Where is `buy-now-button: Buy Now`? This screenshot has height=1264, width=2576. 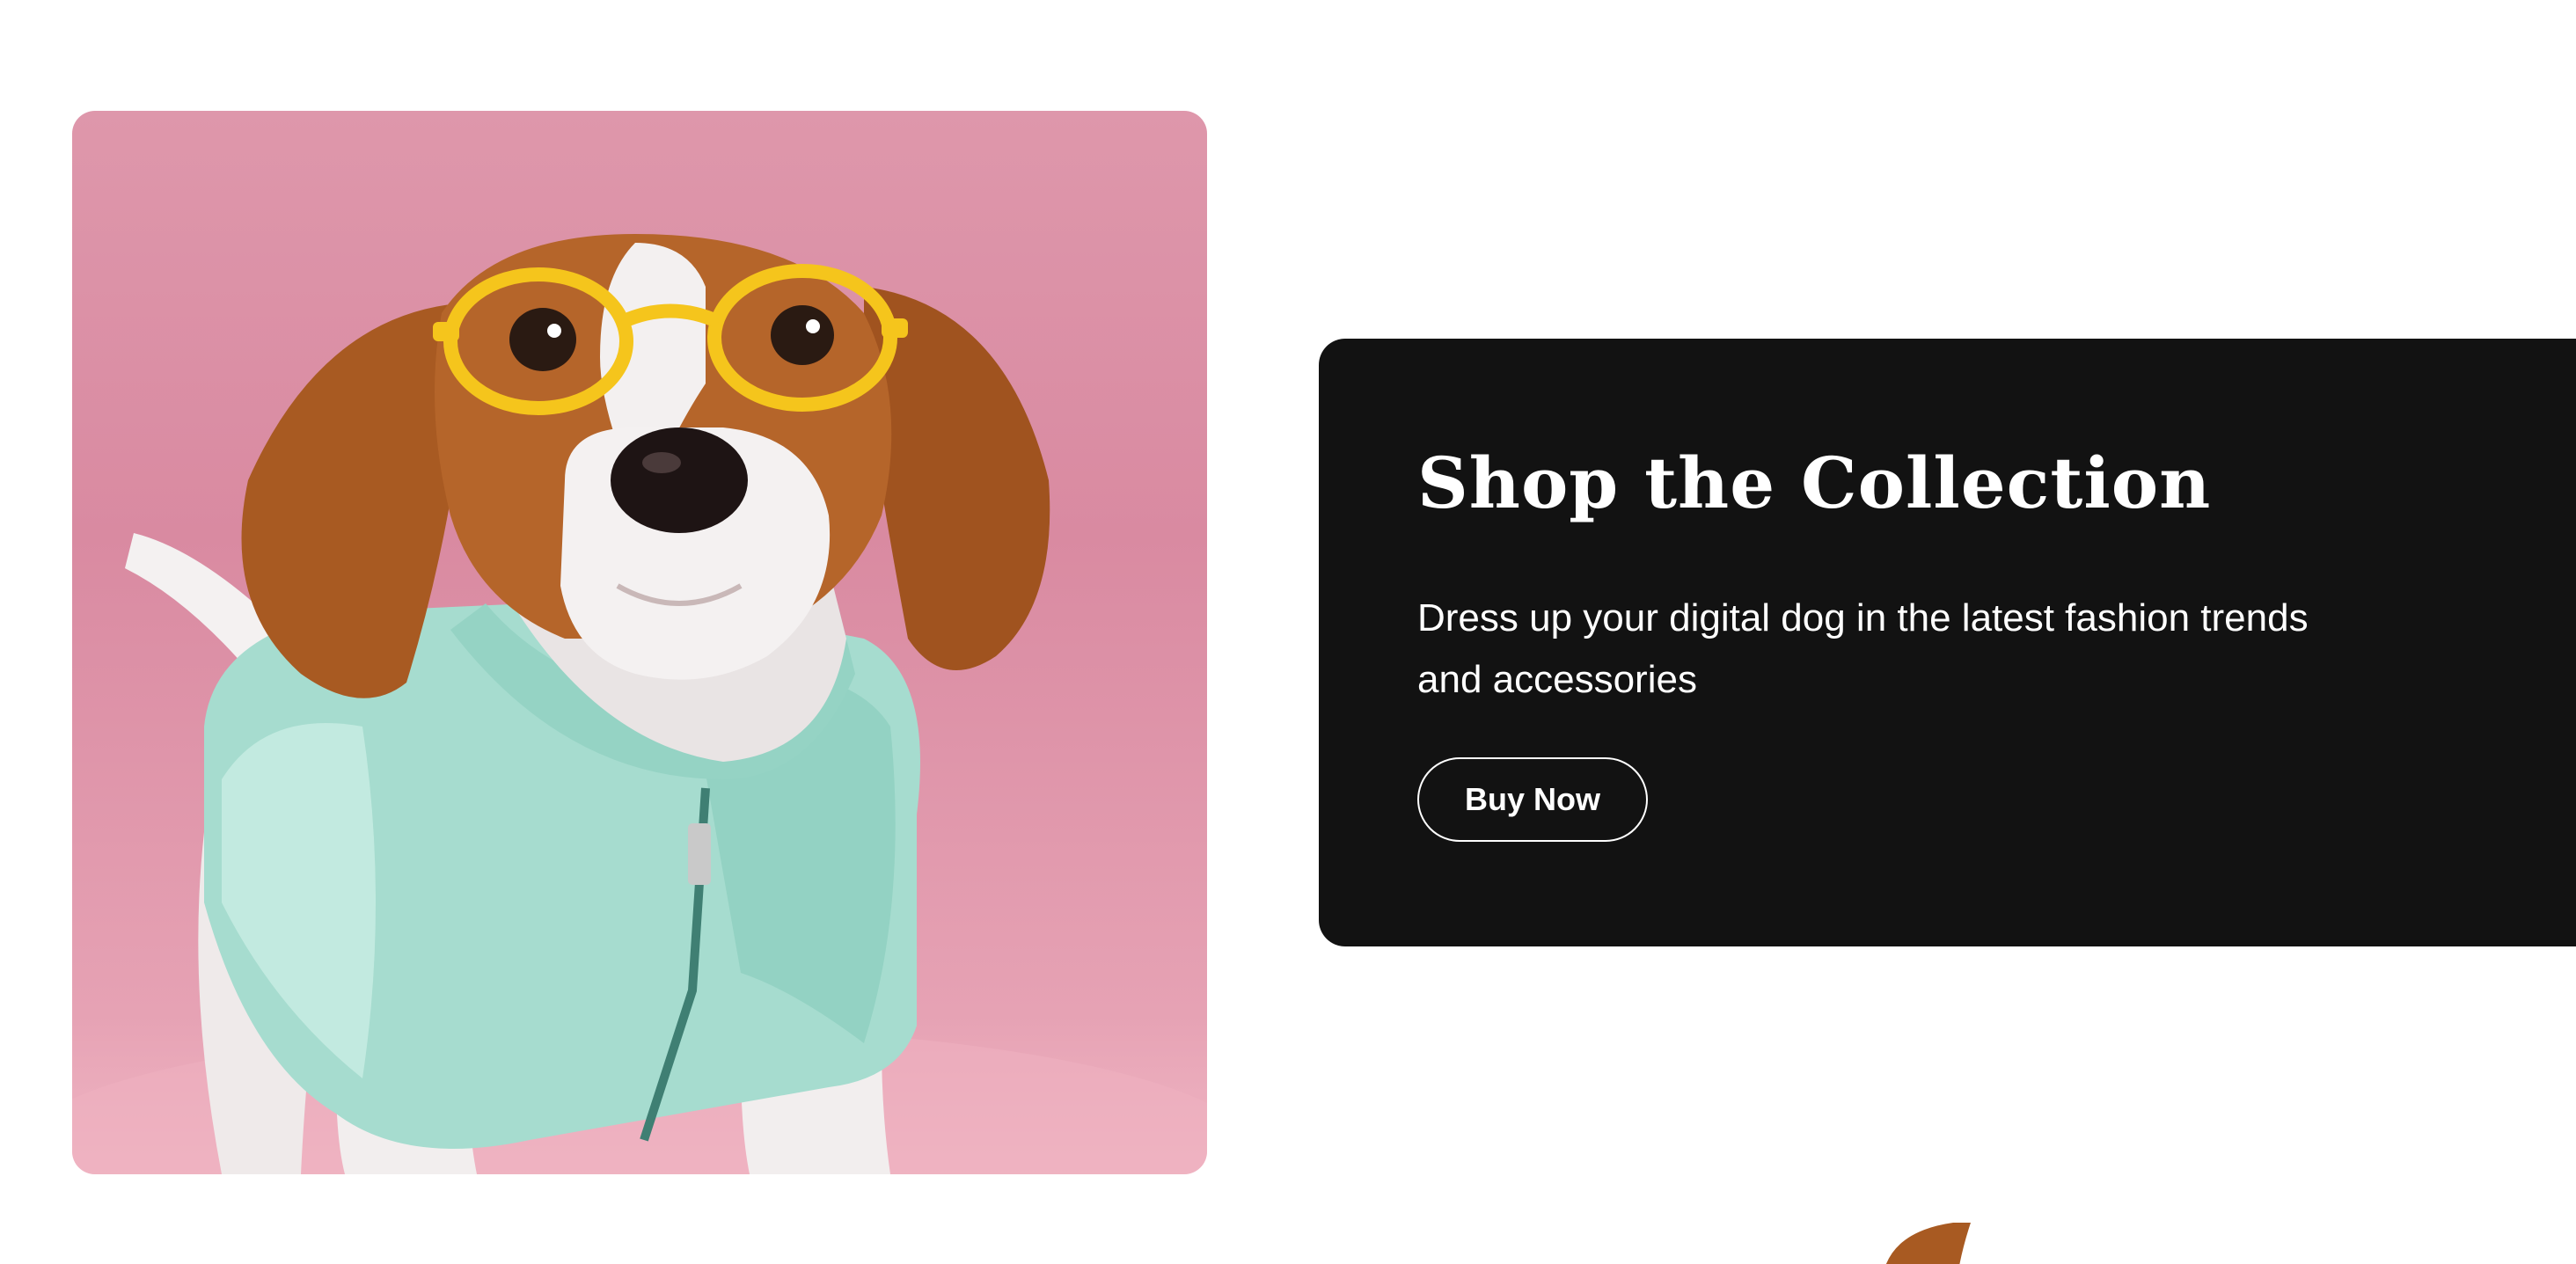 buy-now-button: Buy Now is located at coordinates (1532, 799).